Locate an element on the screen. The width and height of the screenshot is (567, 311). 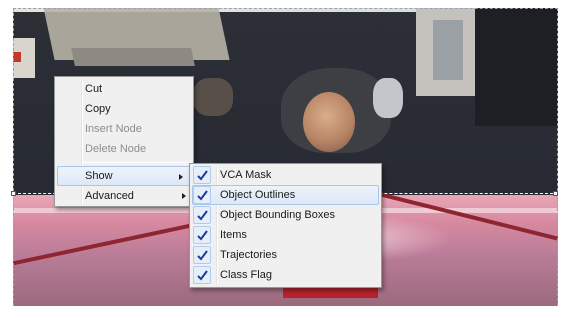
submenu-item-object-bounding-boxes: Object Bounding Boxes is located at coordinates (285, 215).